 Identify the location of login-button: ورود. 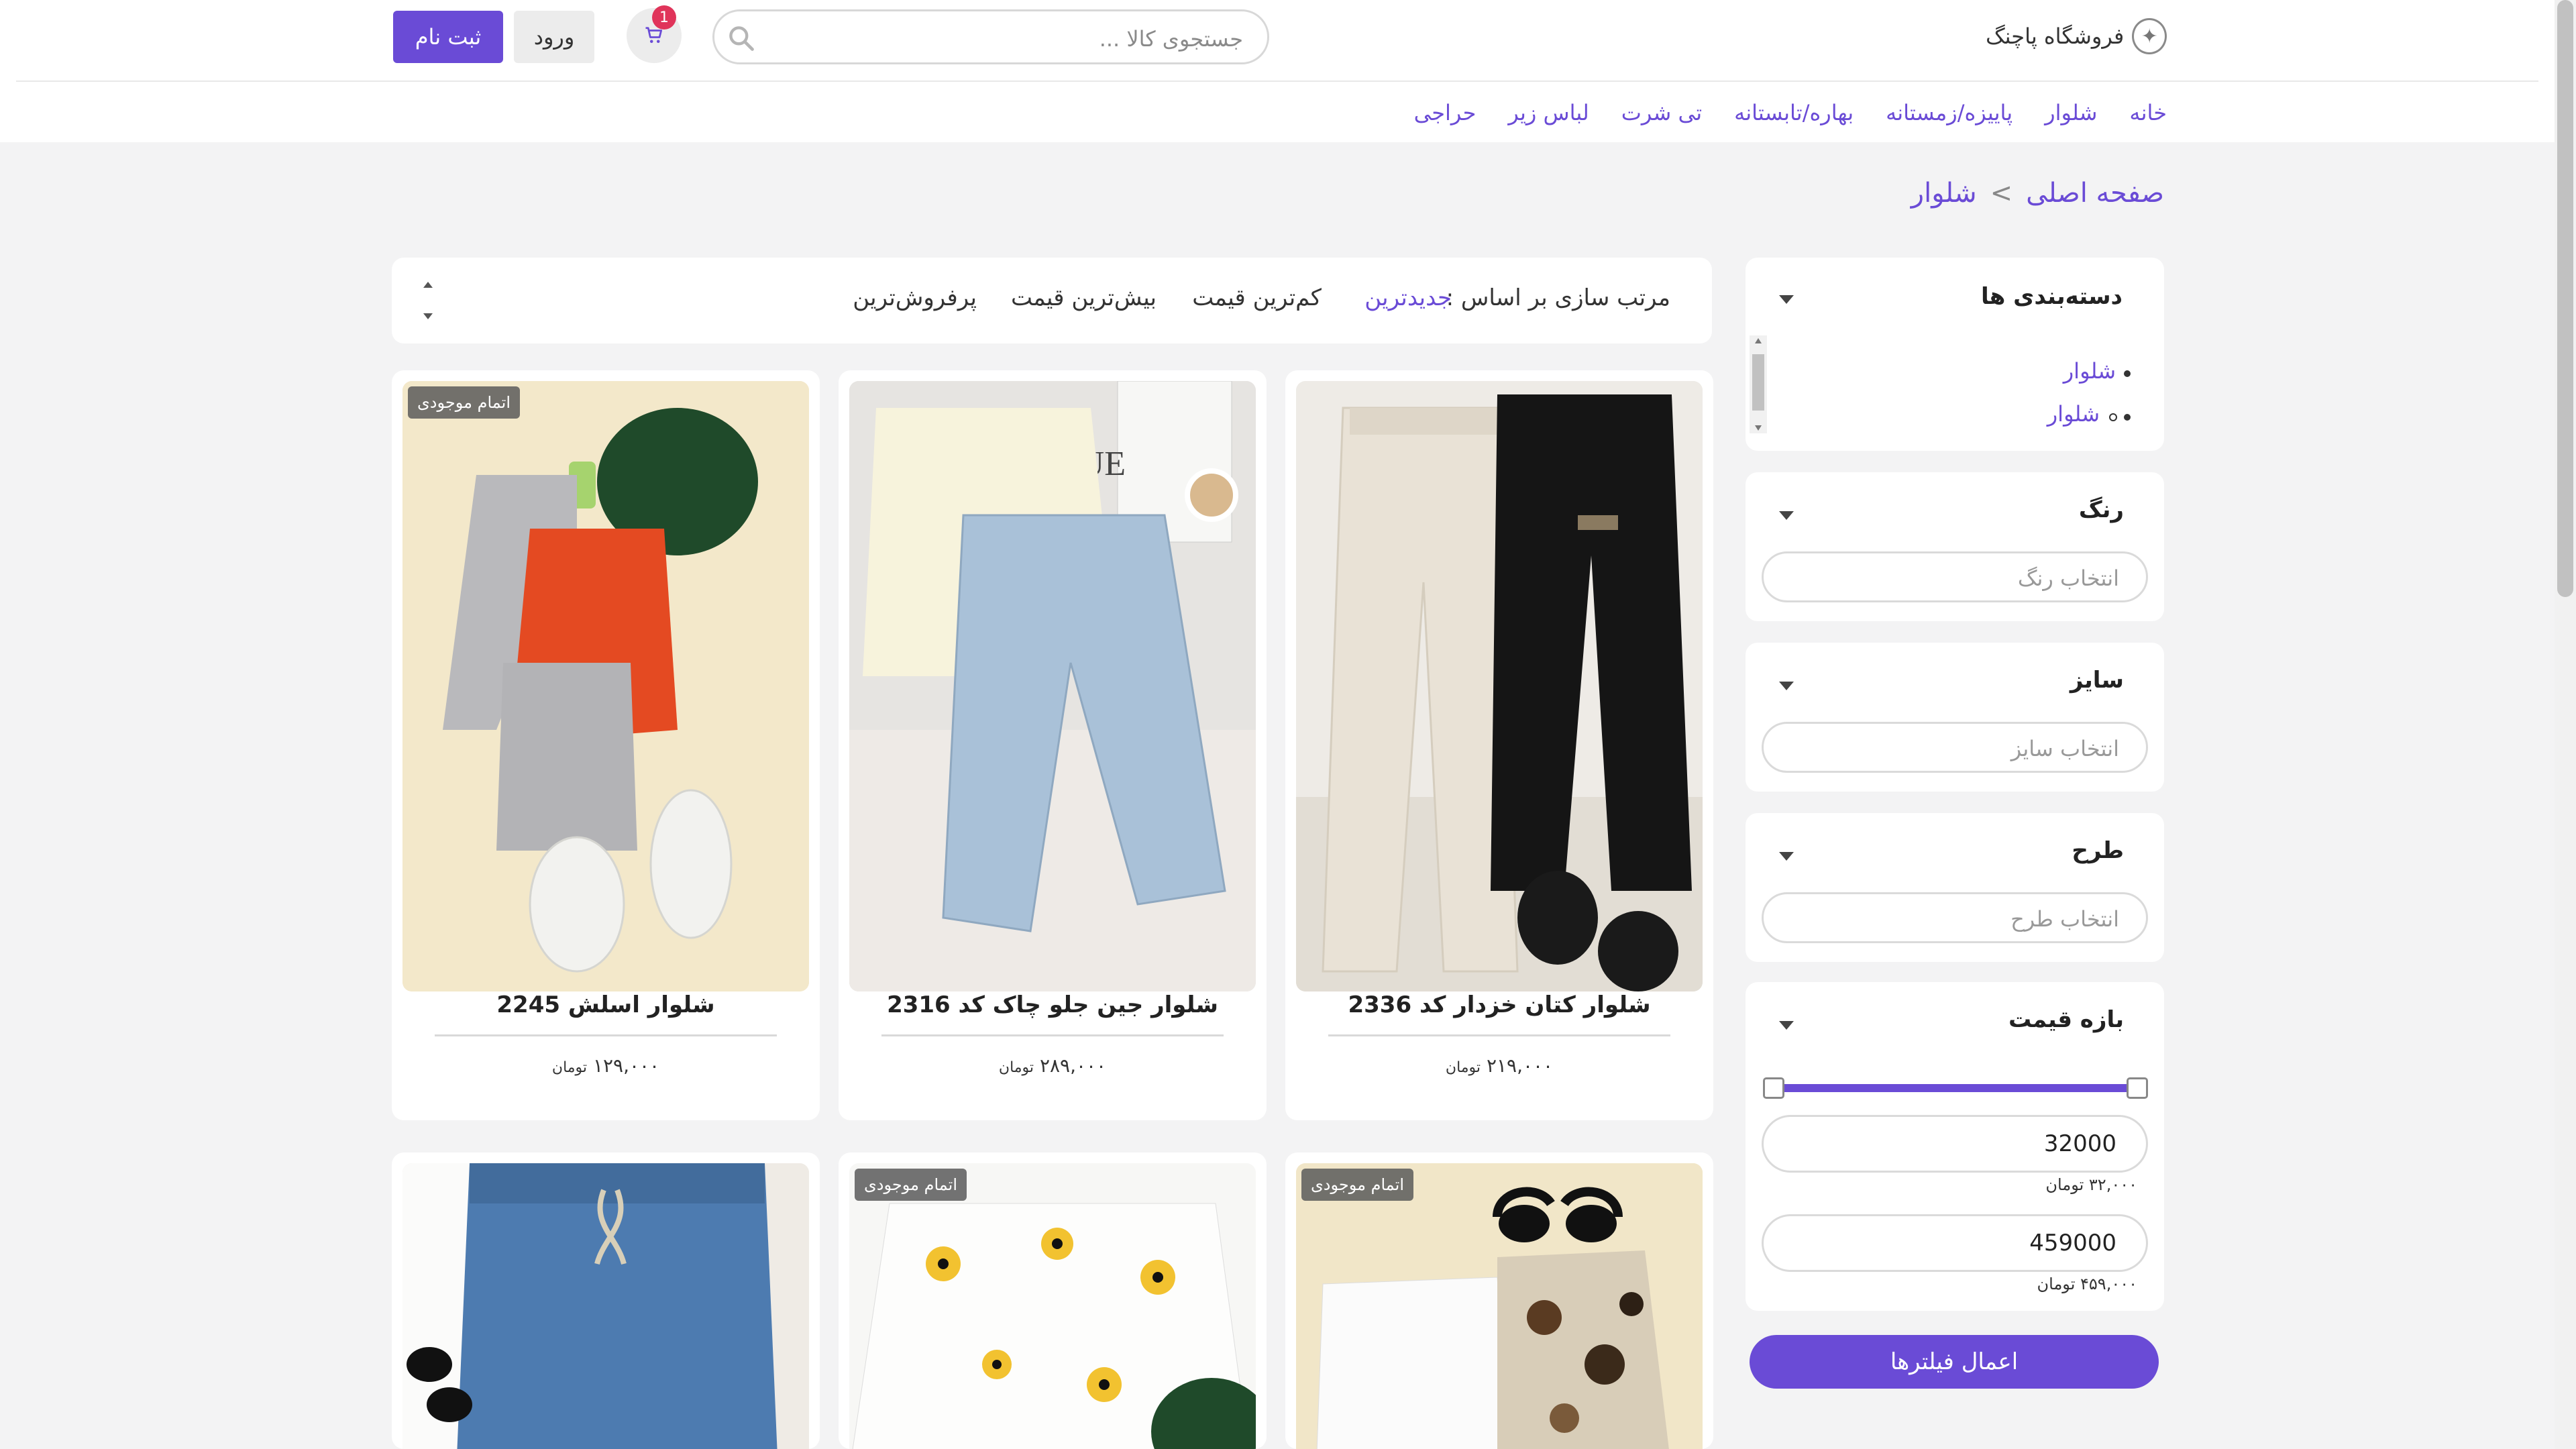
(554, 37).